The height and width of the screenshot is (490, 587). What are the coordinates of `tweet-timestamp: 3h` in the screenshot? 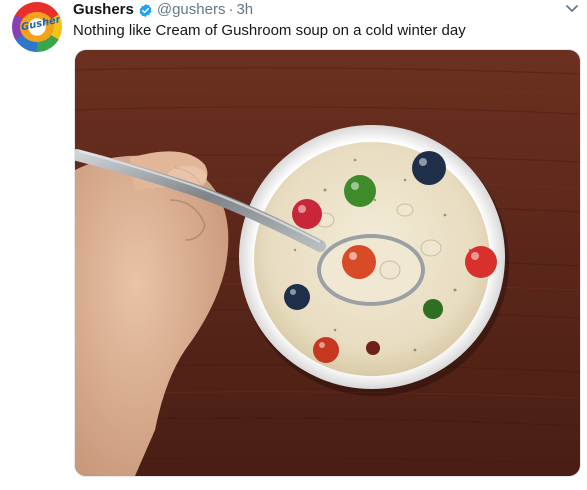 It's located at (244, 10).